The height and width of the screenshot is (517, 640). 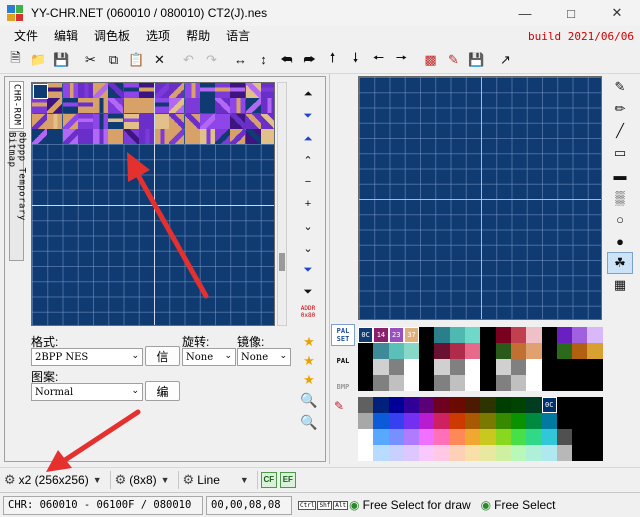 What do you see at coordinates (113, 60) in the screenshot?
I see `copy-icon: ⧉` at bounding box center [113, 60].